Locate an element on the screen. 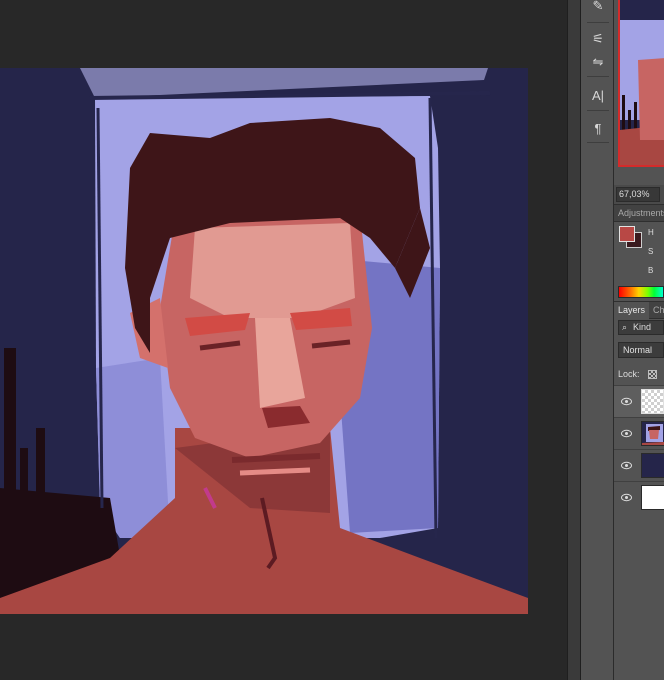 The width and height of the screenshot is (664, 680). layers-tab-row: Layers Ch is located at coordinates (639, 310).